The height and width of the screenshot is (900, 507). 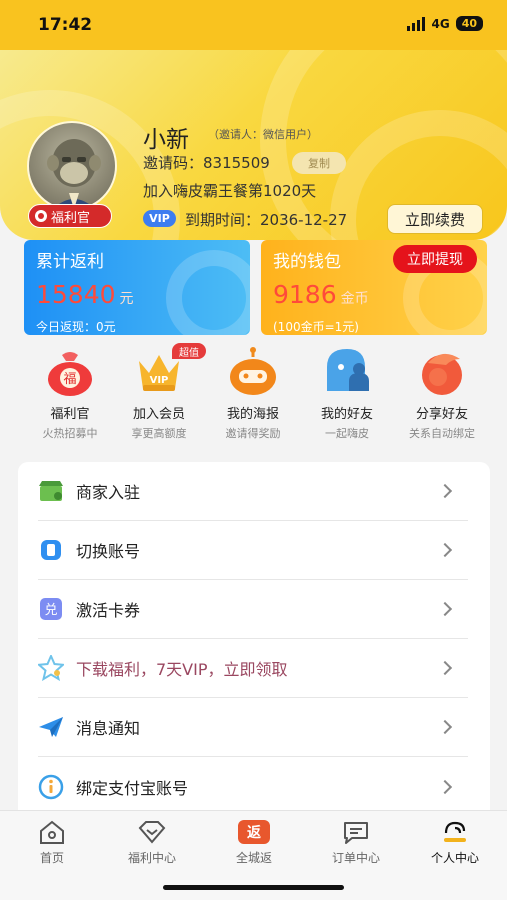 What do you see at coordinates (266, 220) in the screenshot?
I see `vip-expire-text: 到期时间：2036-12-27` at bounding box center [266, 220].